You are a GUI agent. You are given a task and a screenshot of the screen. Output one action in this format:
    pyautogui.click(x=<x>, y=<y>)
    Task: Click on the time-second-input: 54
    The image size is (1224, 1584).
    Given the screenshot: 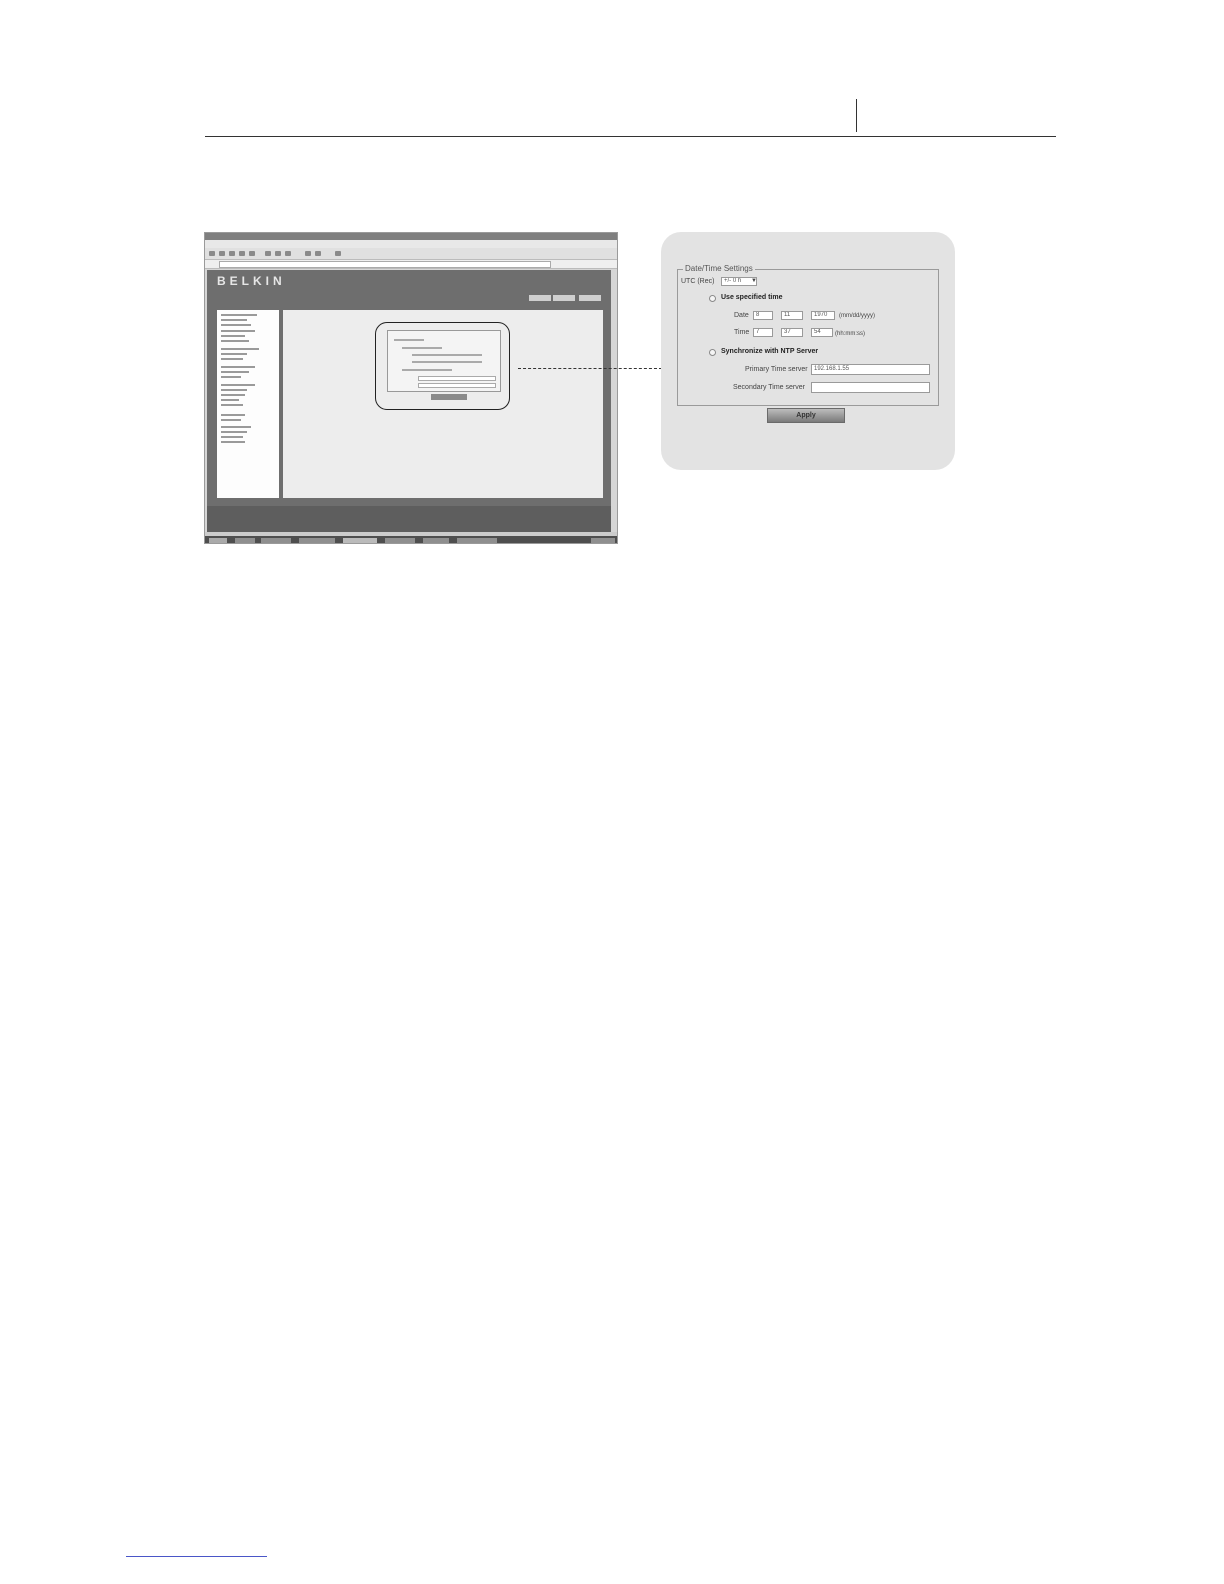 What is the action you would take?
    pyautogui.click(x=822, y=332)
    